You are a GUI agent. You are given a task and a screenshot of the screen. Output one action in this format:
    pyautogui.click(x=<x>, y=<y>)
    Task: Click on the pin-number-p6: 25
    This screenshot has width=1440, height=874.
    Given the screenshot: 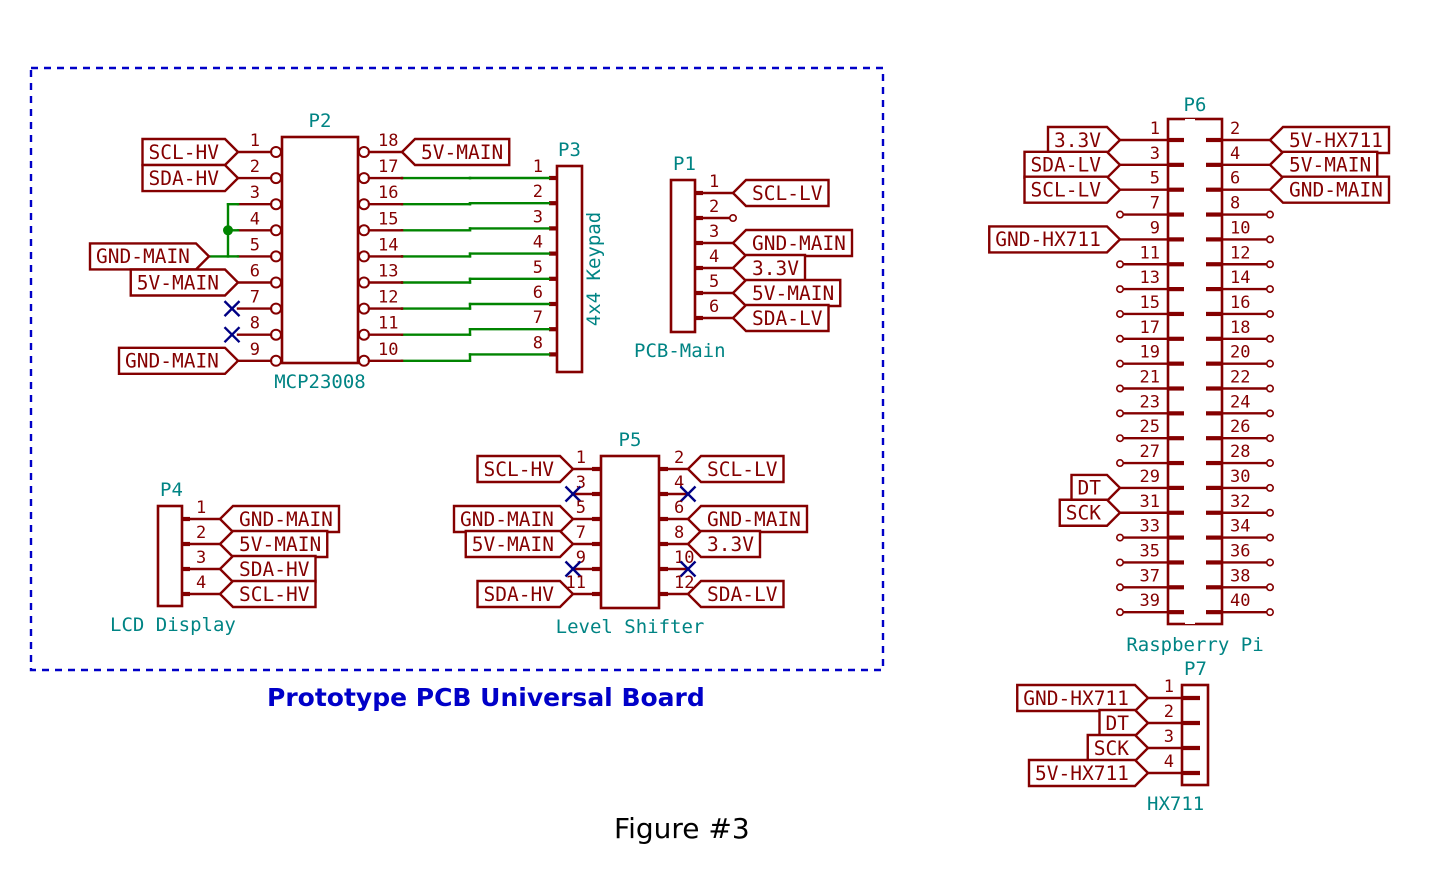 What is the action you would take?
    pyautogui.click(x=1150, y=427)
    